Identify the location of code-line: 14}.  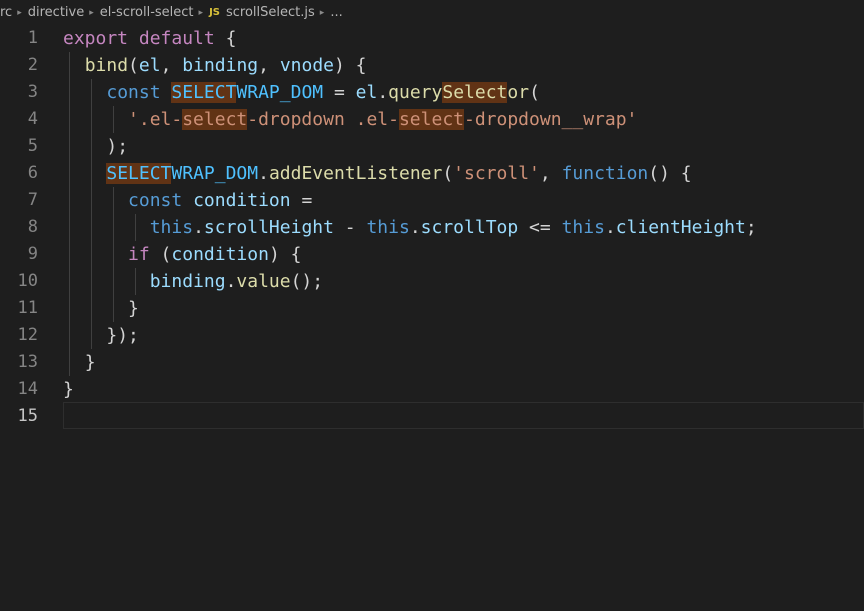
(432, 389).